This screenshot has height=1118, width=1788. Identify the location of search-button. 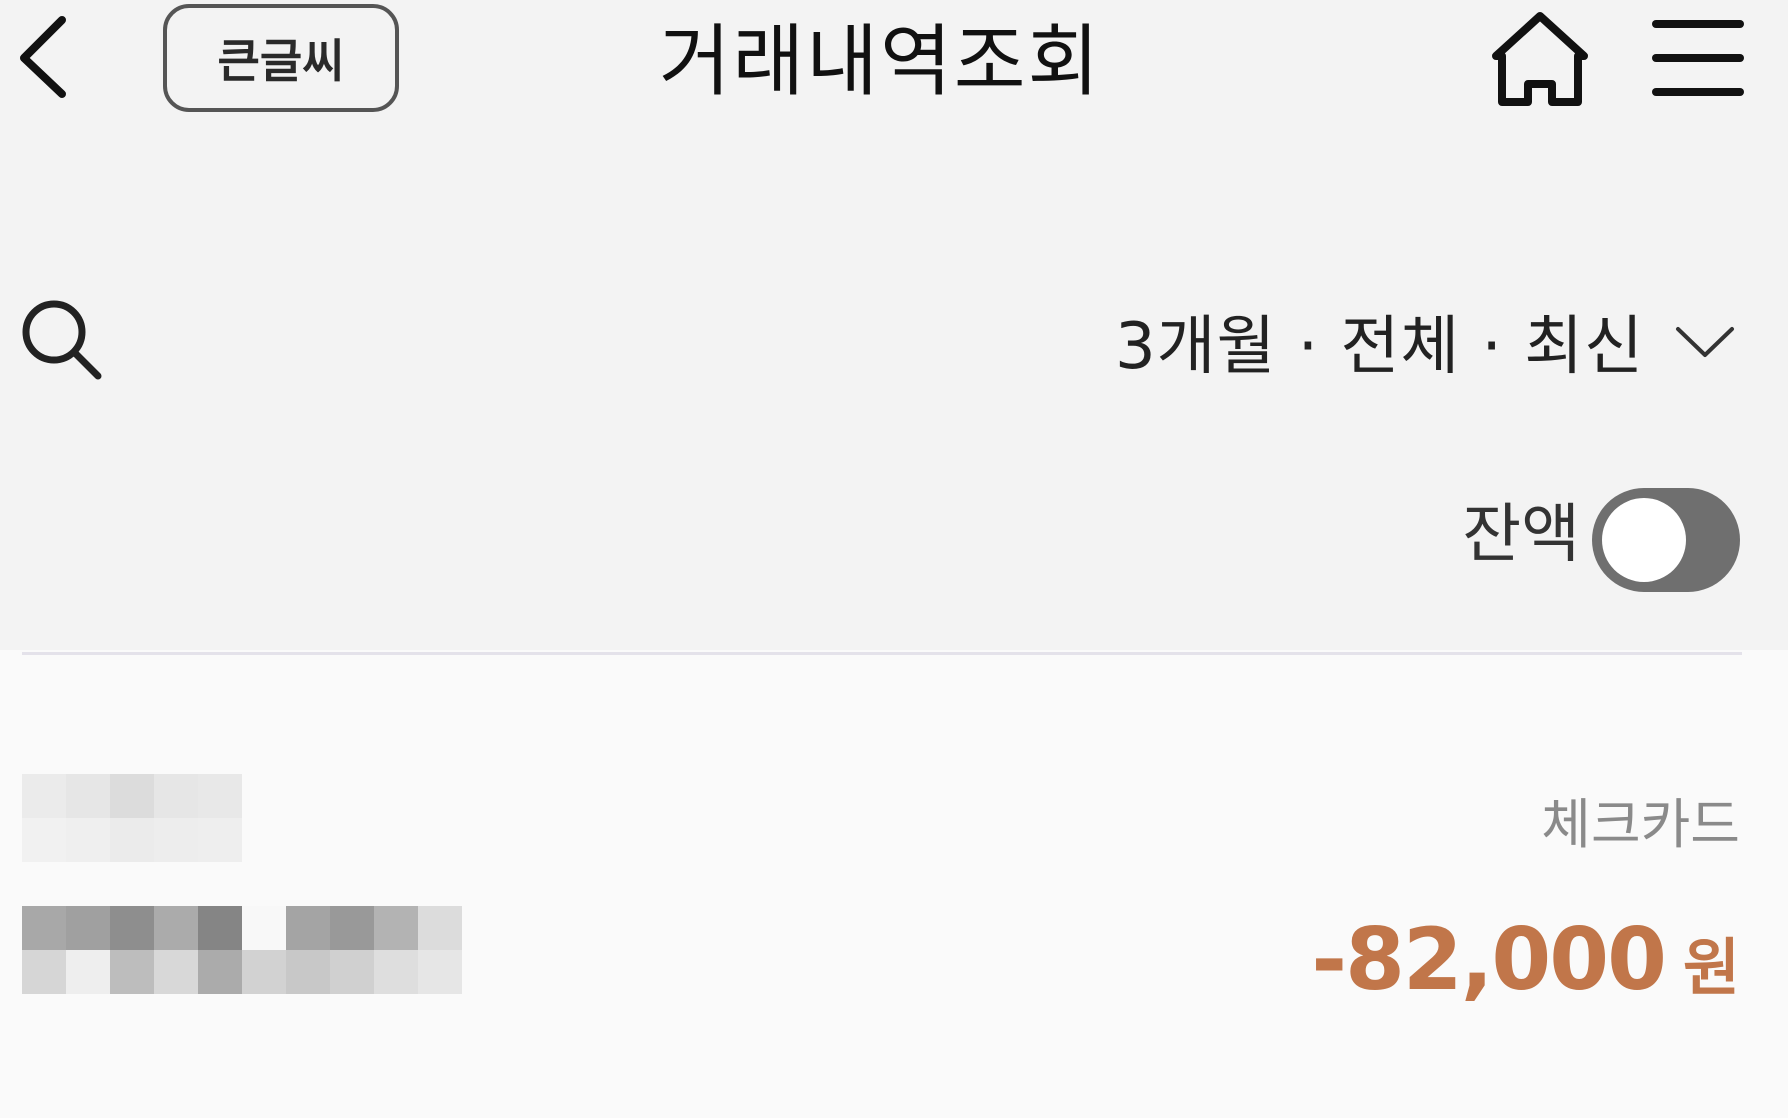
(62, 340).